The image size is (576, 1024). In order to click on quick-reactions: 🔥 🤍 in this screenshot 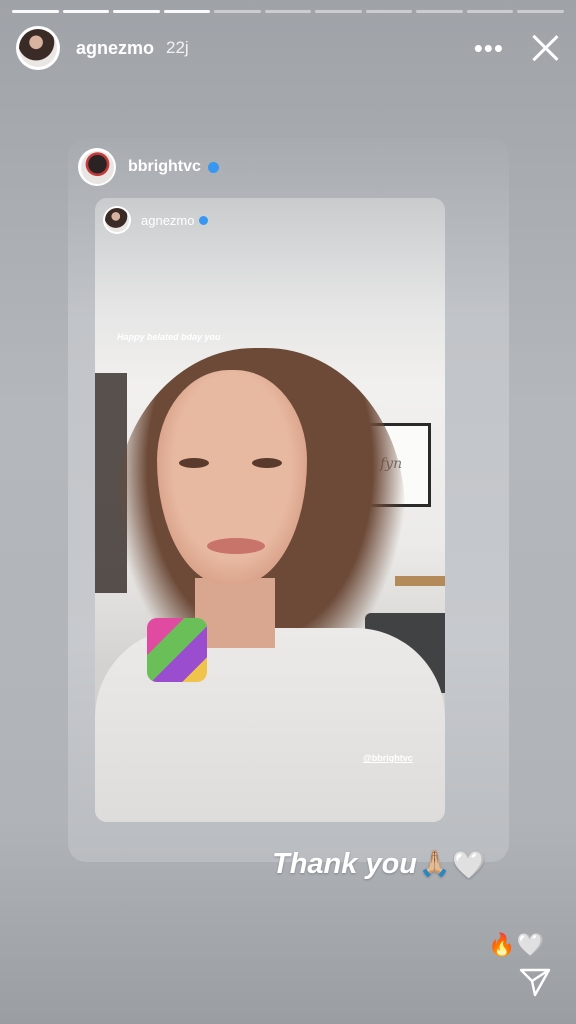, I will do `click(516, 945)`.